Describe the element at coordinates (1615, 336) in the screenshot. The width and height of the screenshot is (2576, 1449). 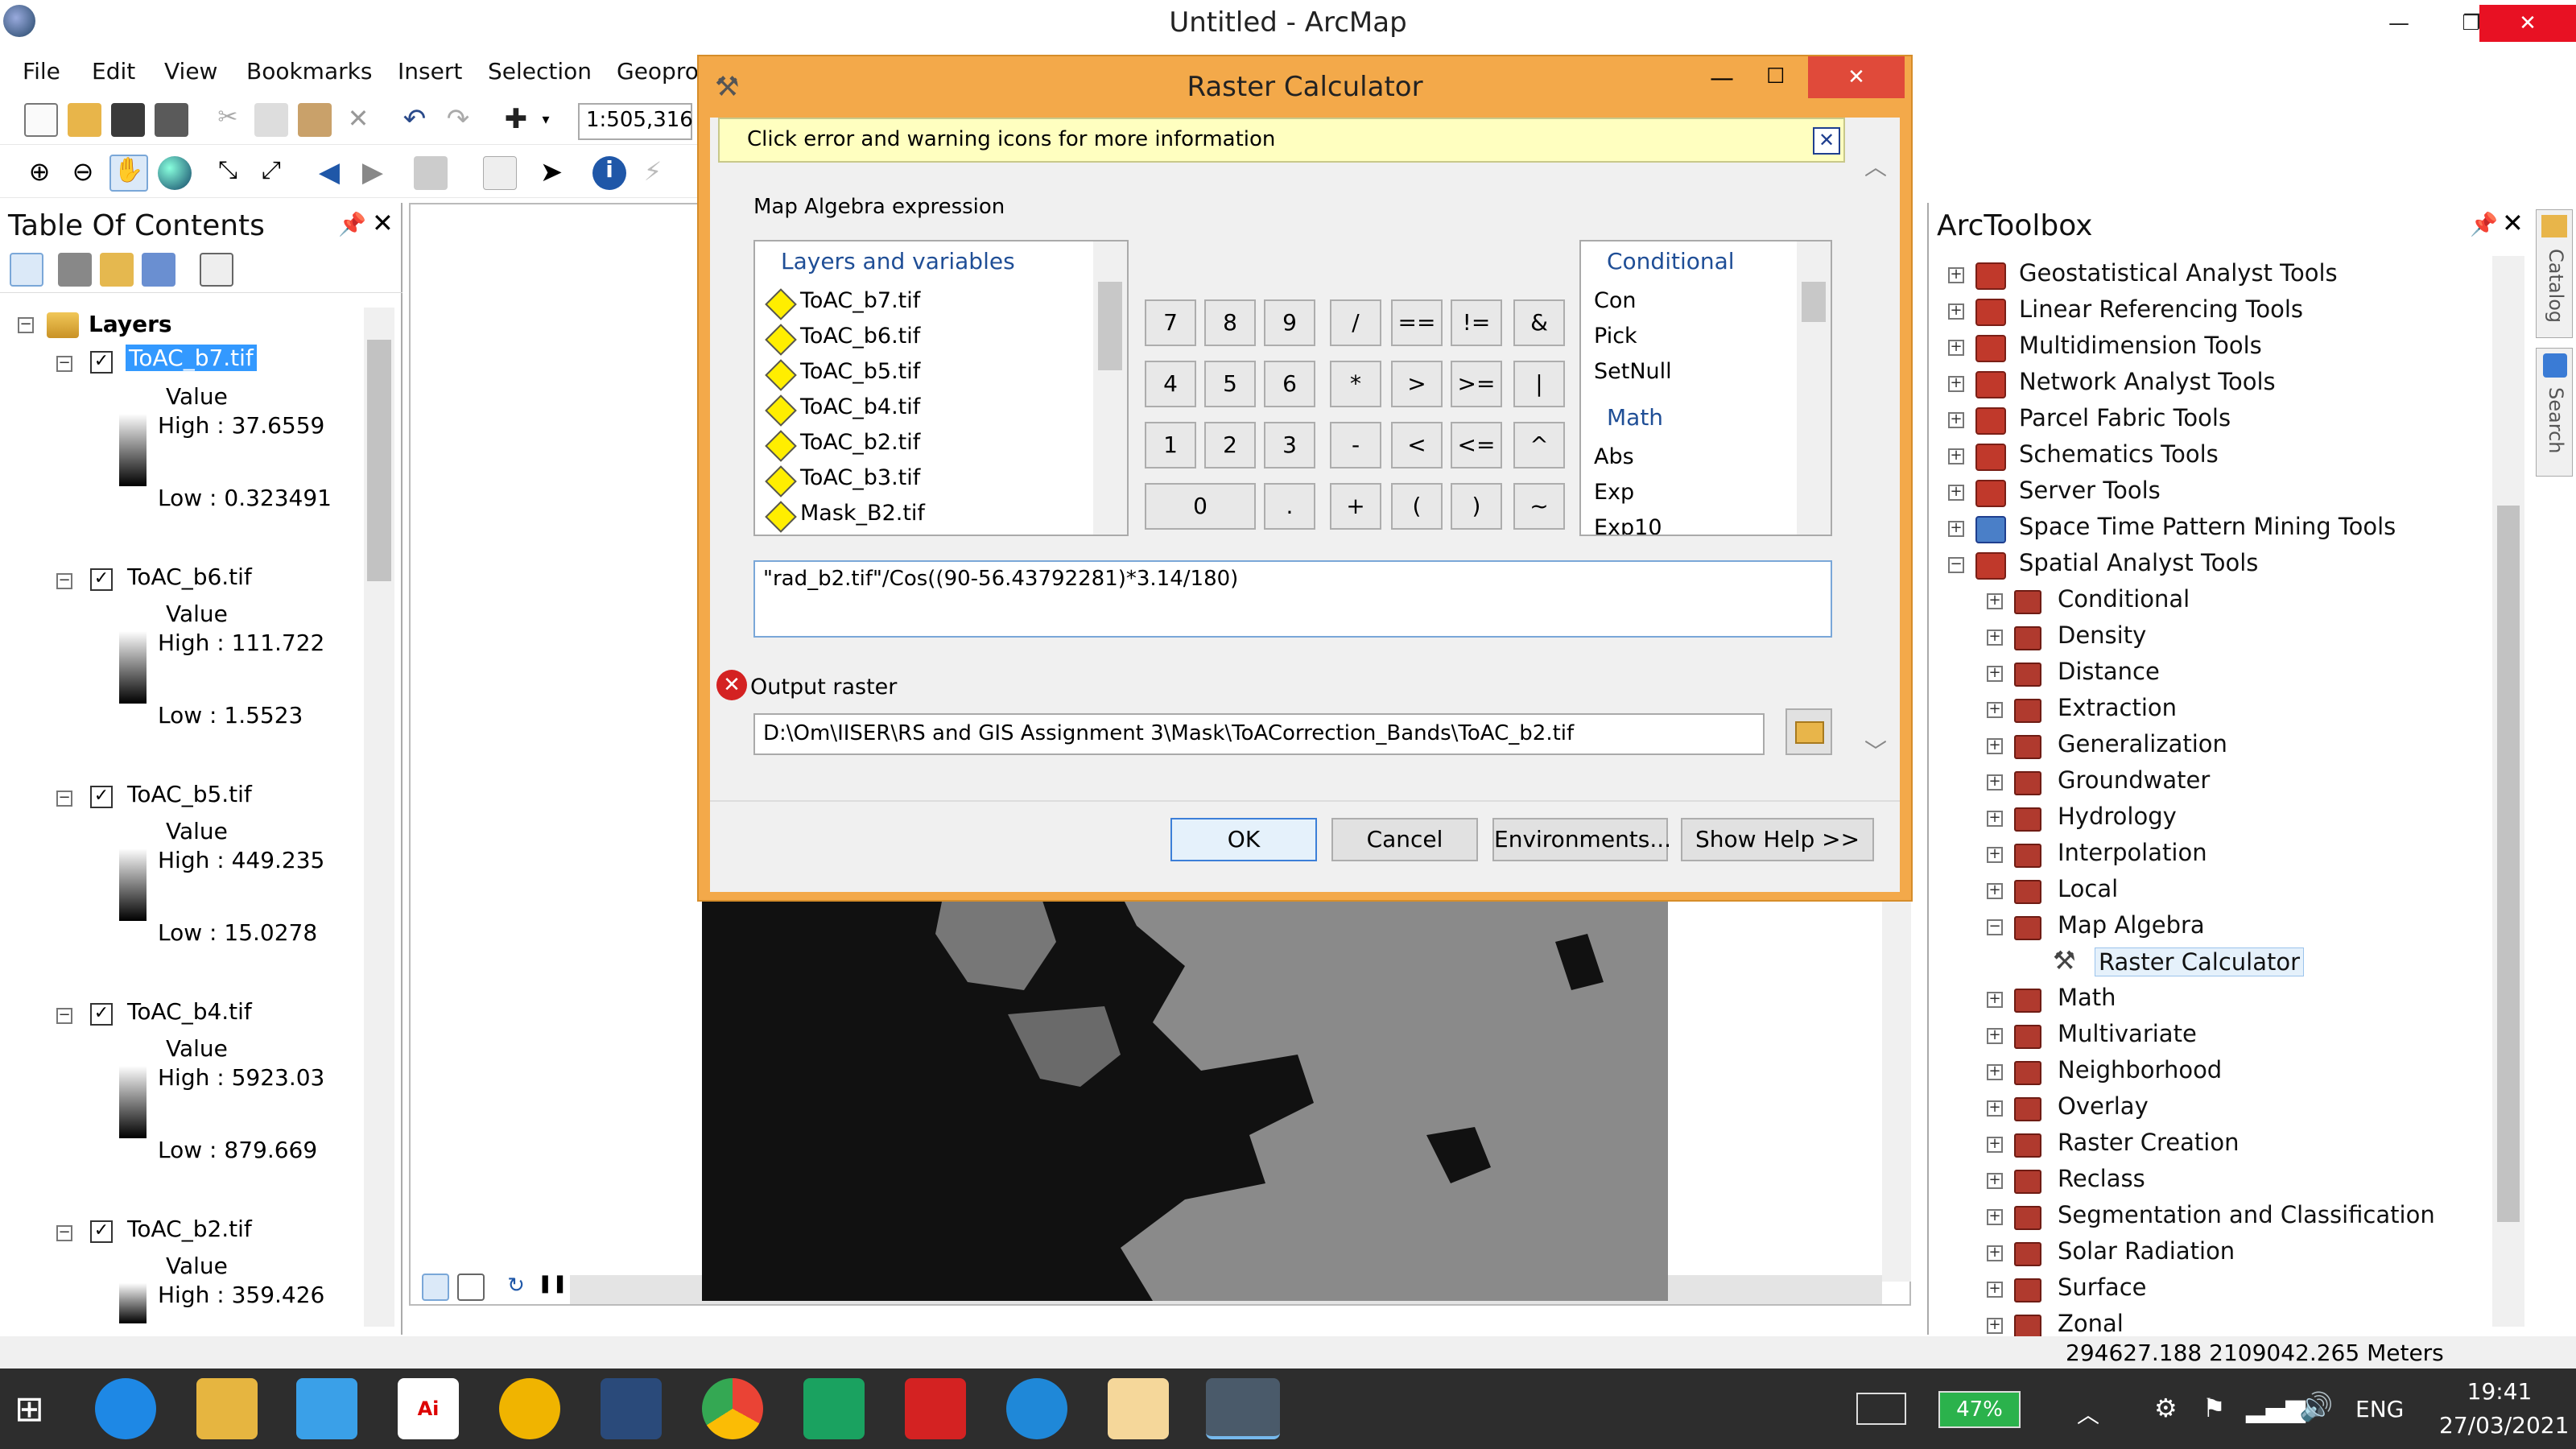
I see `function-item: Pick` at that location.